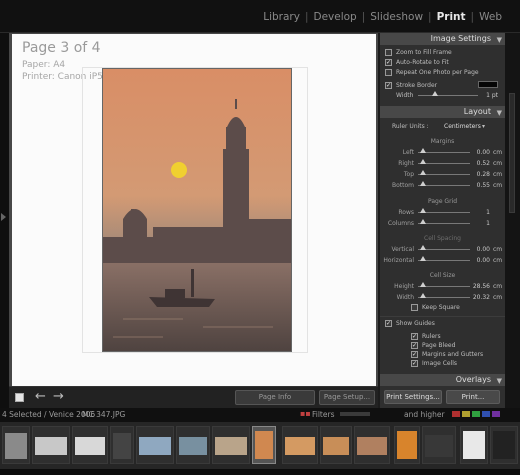  I want to click on module-slideshow: Slideshow, so click(396, 17).